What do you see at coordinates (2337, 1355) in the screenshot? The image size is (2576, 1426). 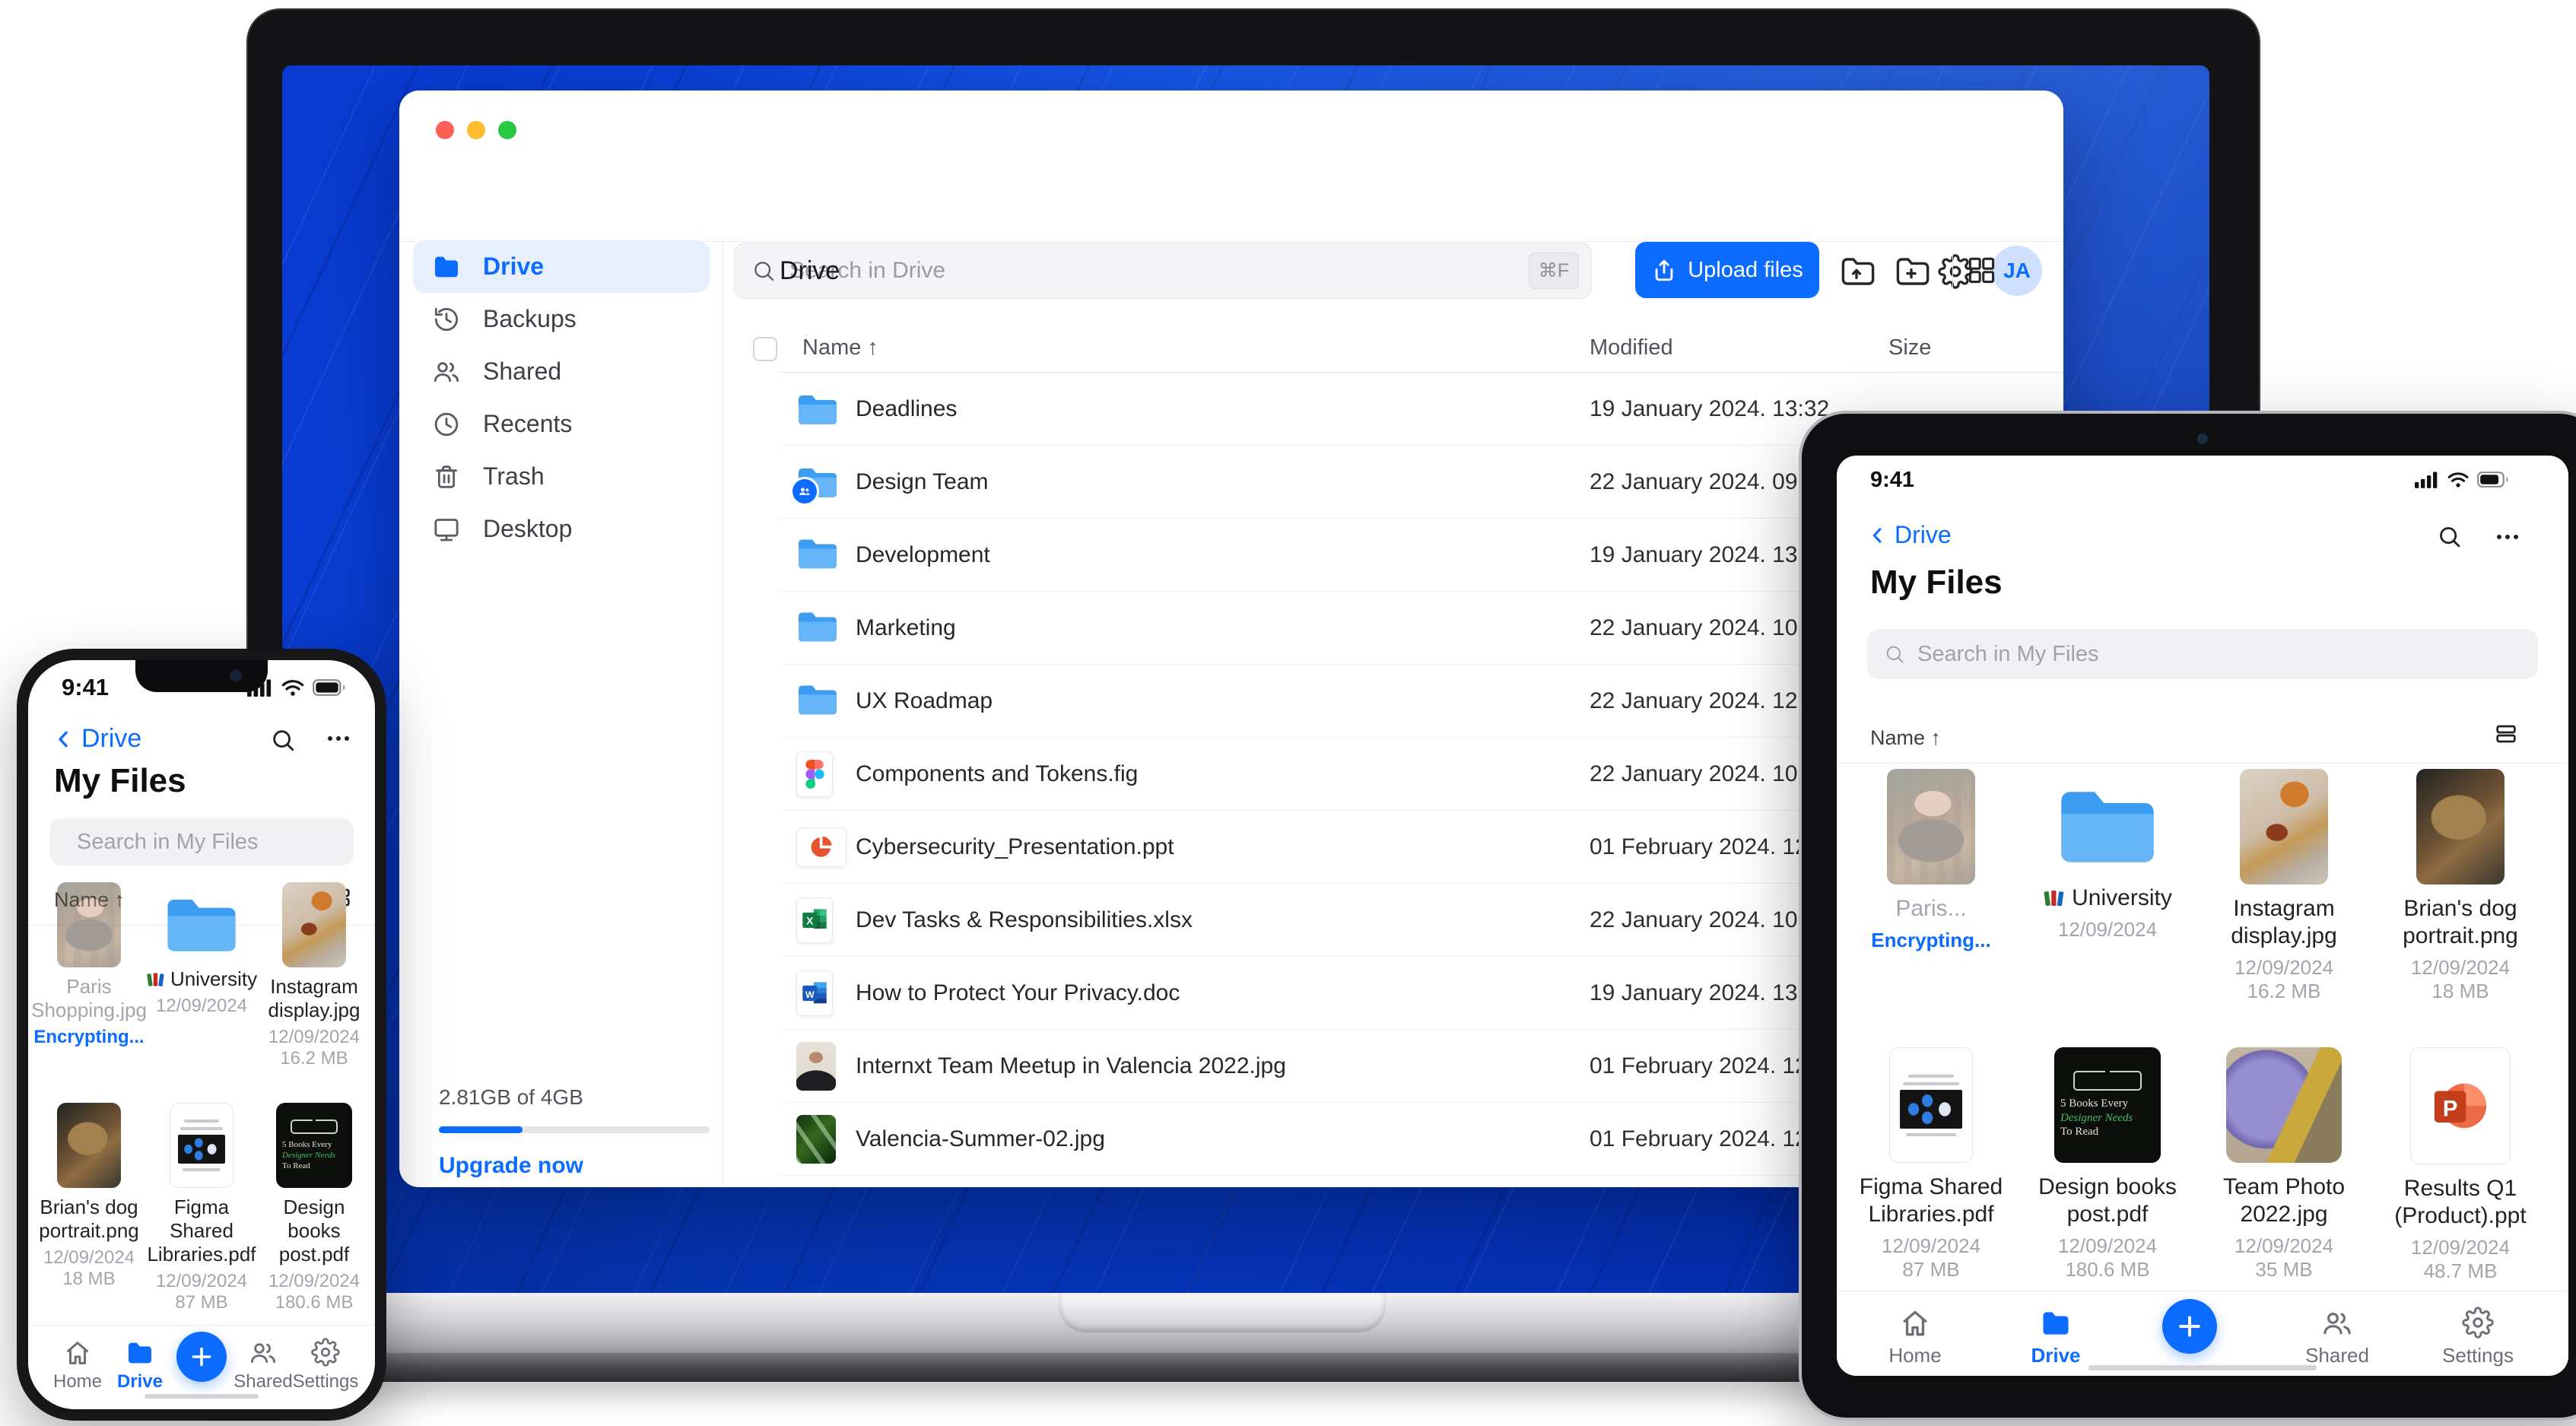 I see `tab-label: Shared` at bounding box center [2337, 1355].